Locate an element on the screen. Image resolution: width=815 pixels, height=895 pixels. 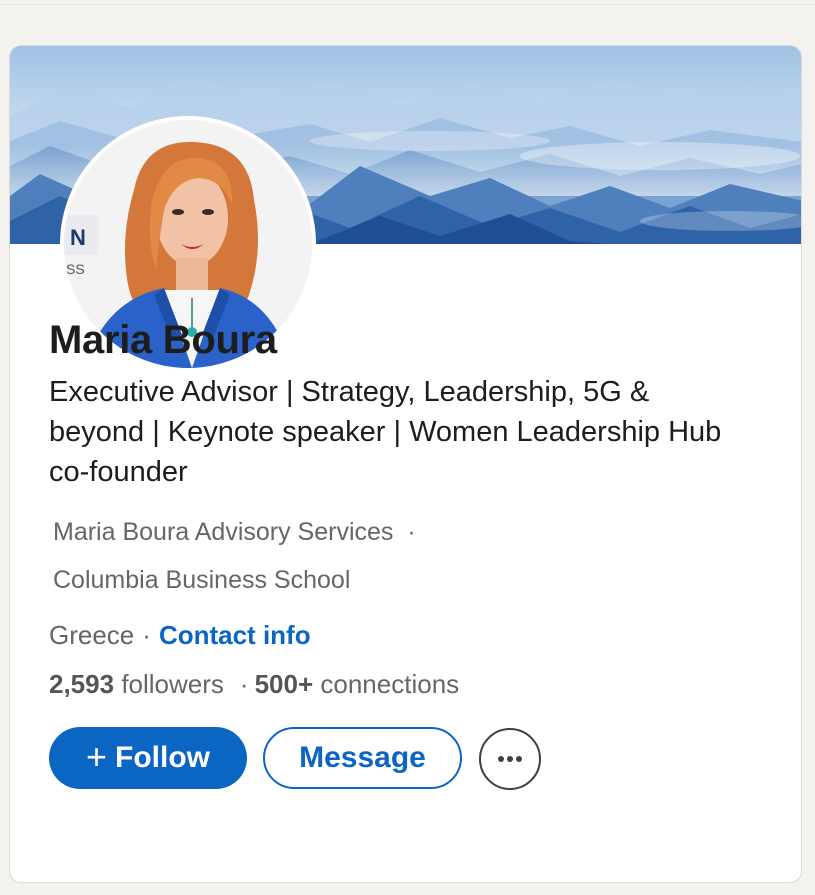
follow-button: + Follow is located at coordinates (148, 758).